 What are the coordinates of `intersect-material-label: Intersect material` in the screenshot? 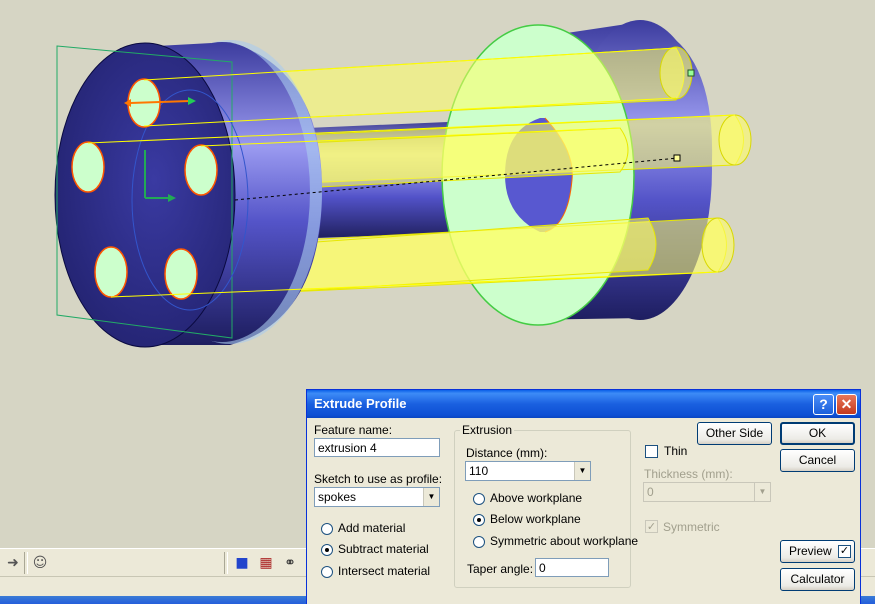 It's located at (384, 571).